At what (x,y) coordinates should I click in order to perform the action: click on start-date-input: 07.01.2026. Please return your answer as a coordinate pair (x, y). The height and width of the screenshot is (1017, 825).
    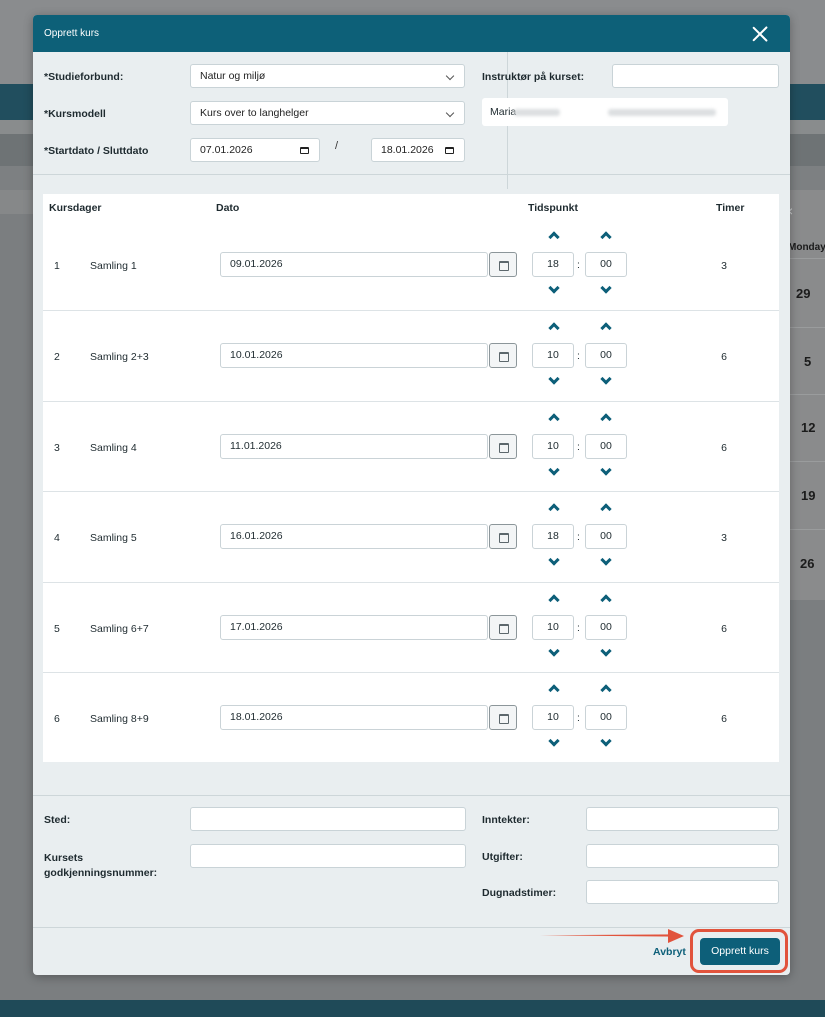
    Looking at the image, I should click on (255, 150).